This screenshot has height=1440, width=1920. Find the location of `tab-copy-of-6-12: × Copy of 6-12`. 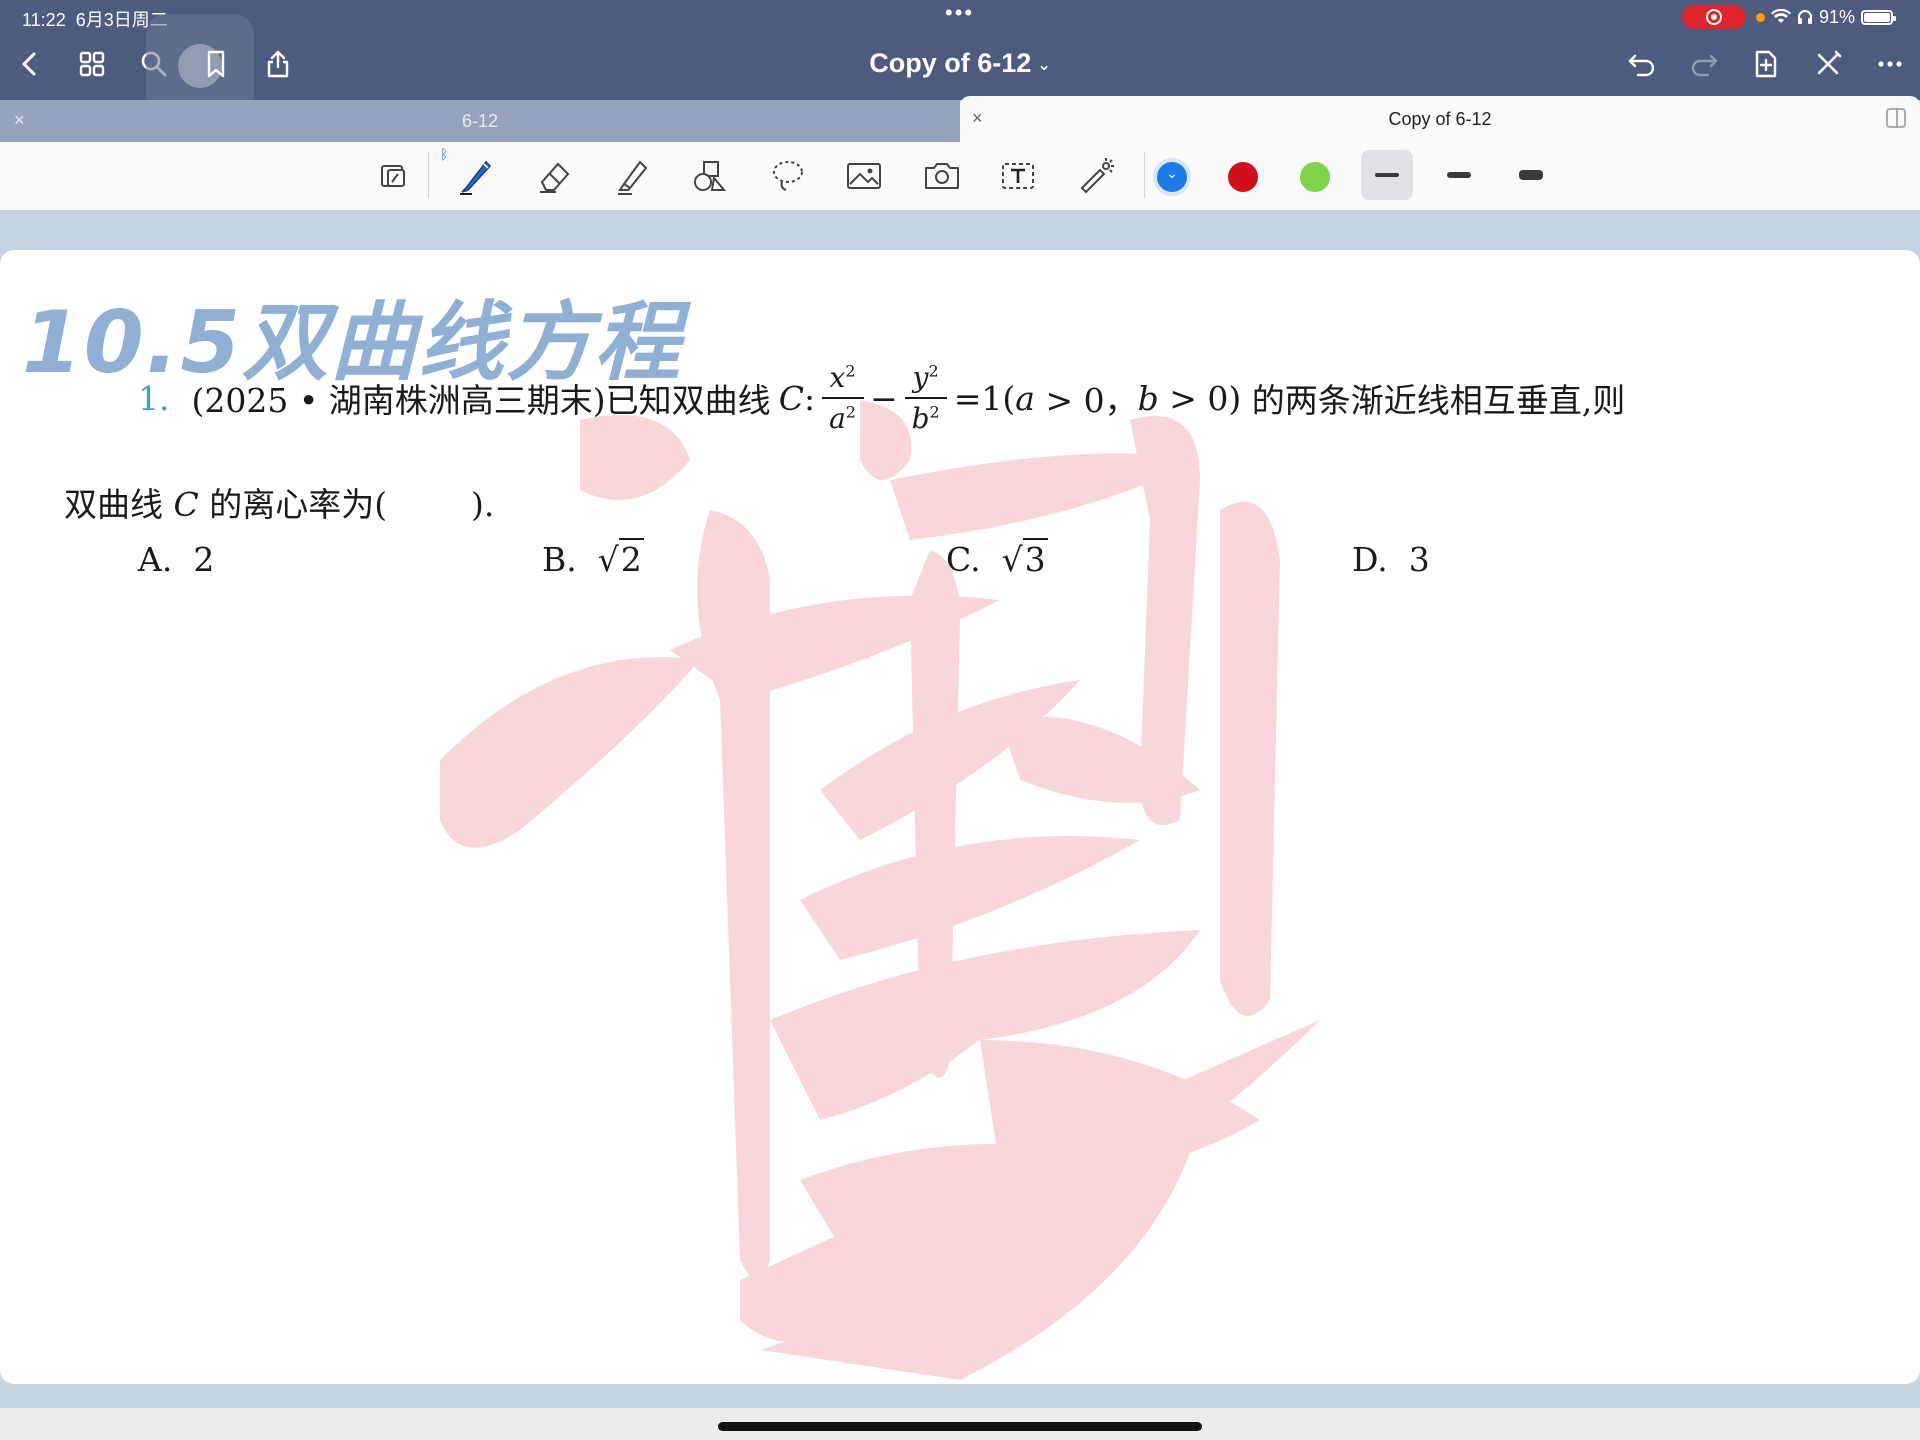

tab-copy-of-6-12: × Copy of 6-12 is located at coordinates (1440, 119).